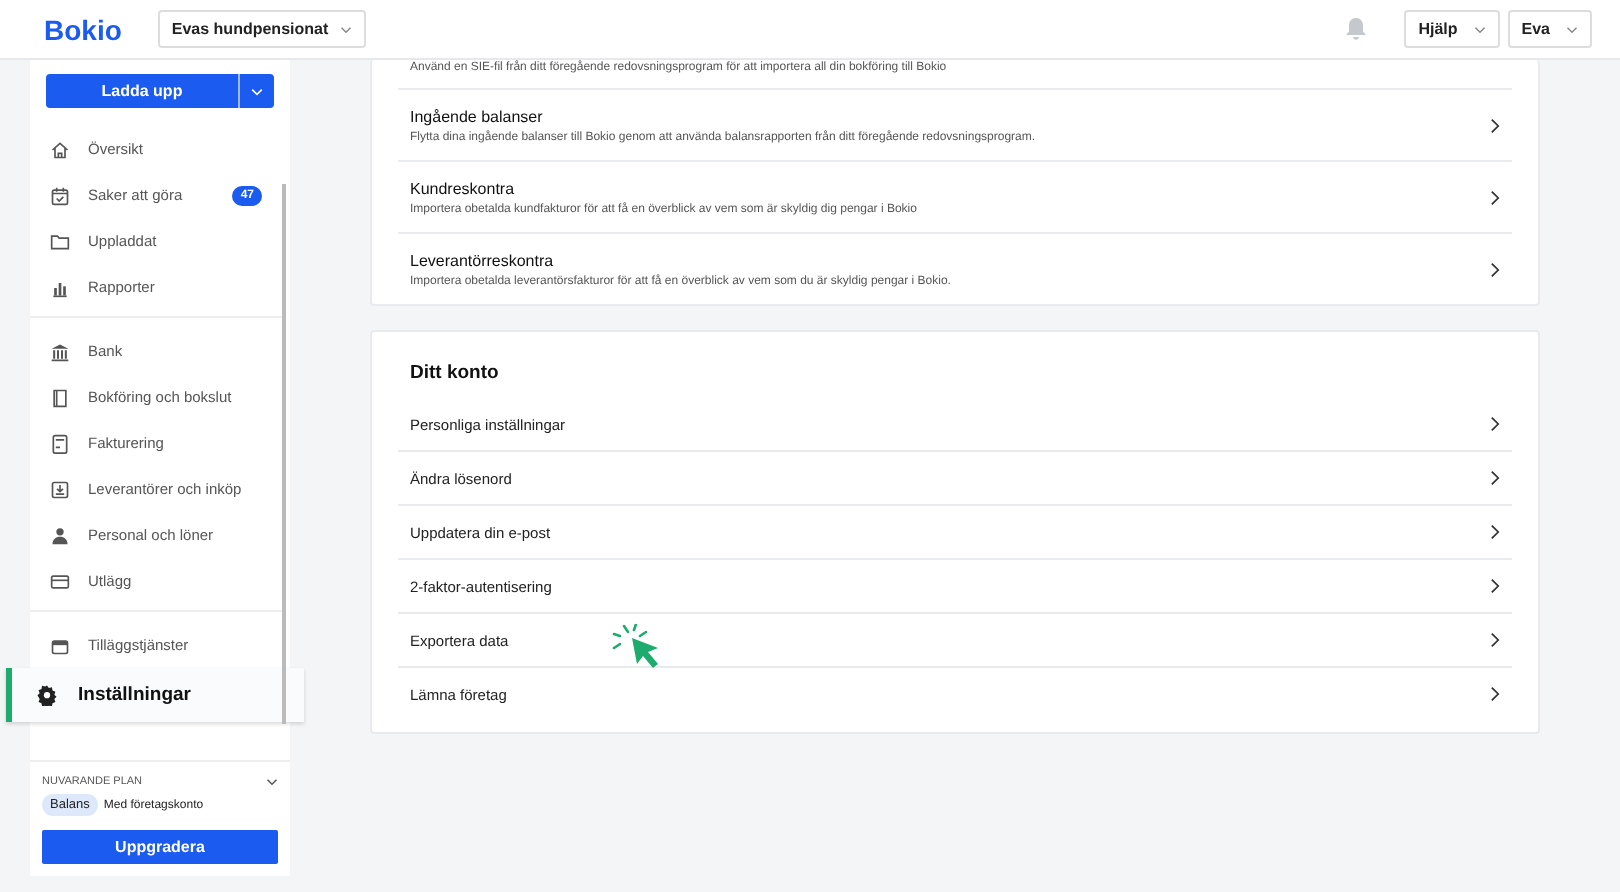  Describe the element at coordinates (60, 581) in the screenshot. I see `card-icon` at that location.